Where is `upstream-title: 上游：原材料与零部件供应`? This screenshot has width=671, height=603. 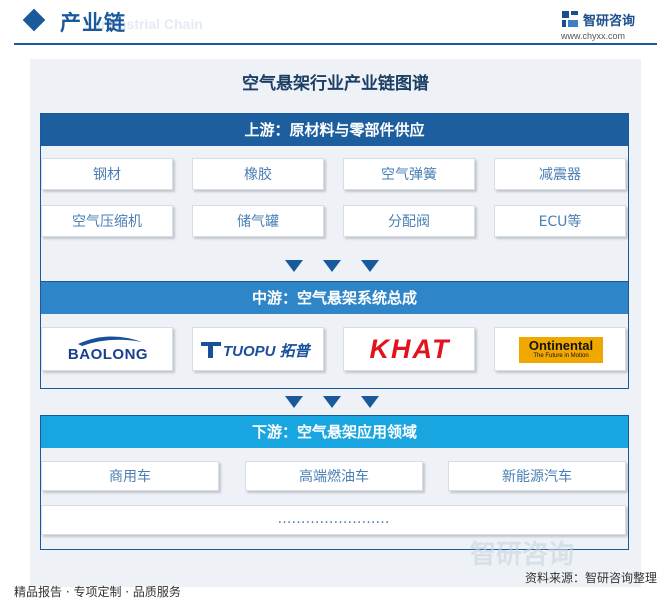
upstream-title: 上游：原材料与零部件供应 is located at coordinates (334, 130).